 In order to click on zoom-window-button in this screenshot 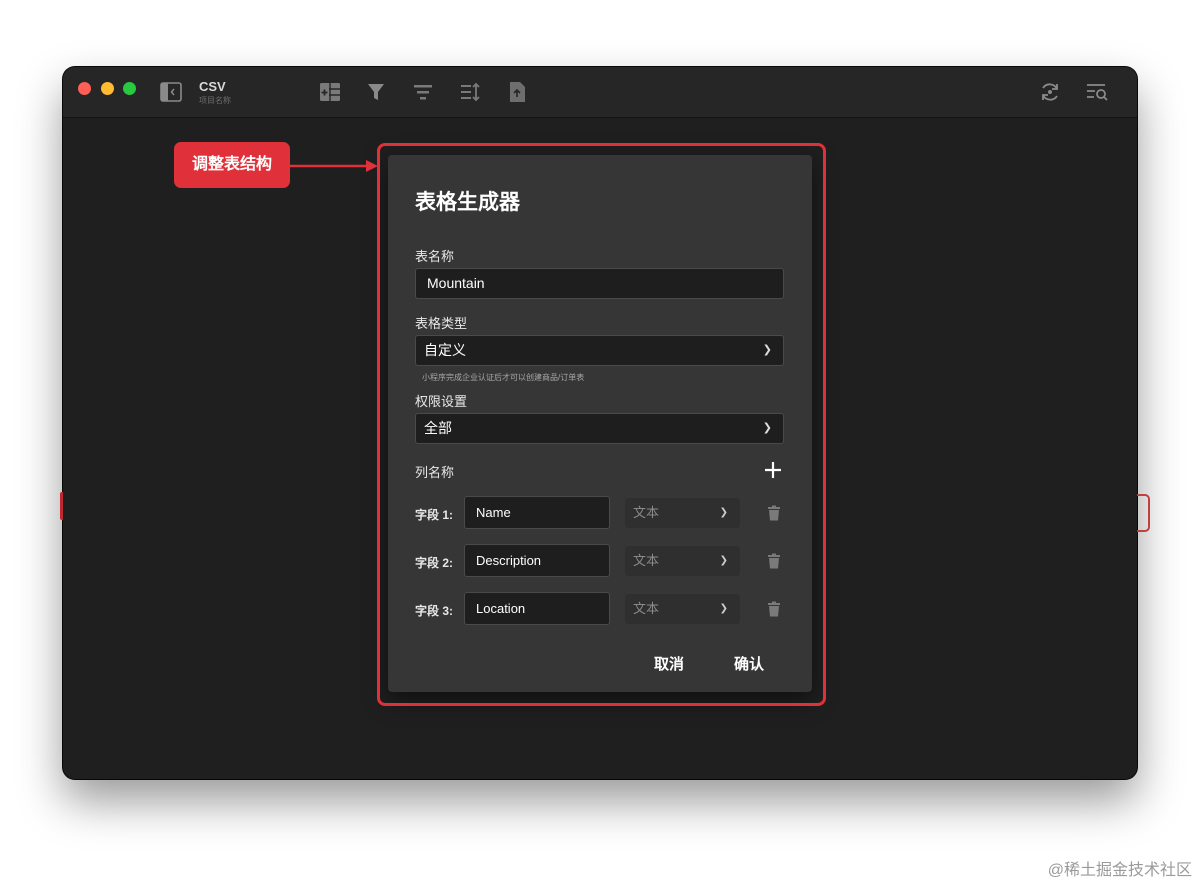, I will do `click(129, 88)`.